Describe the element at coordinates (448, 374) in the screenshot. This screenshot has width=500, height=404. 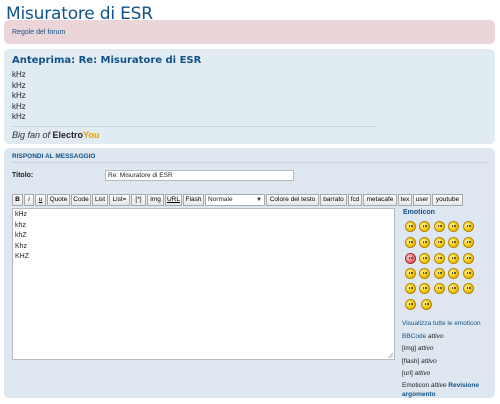
I see `url-status: [url] attivo` at that location.